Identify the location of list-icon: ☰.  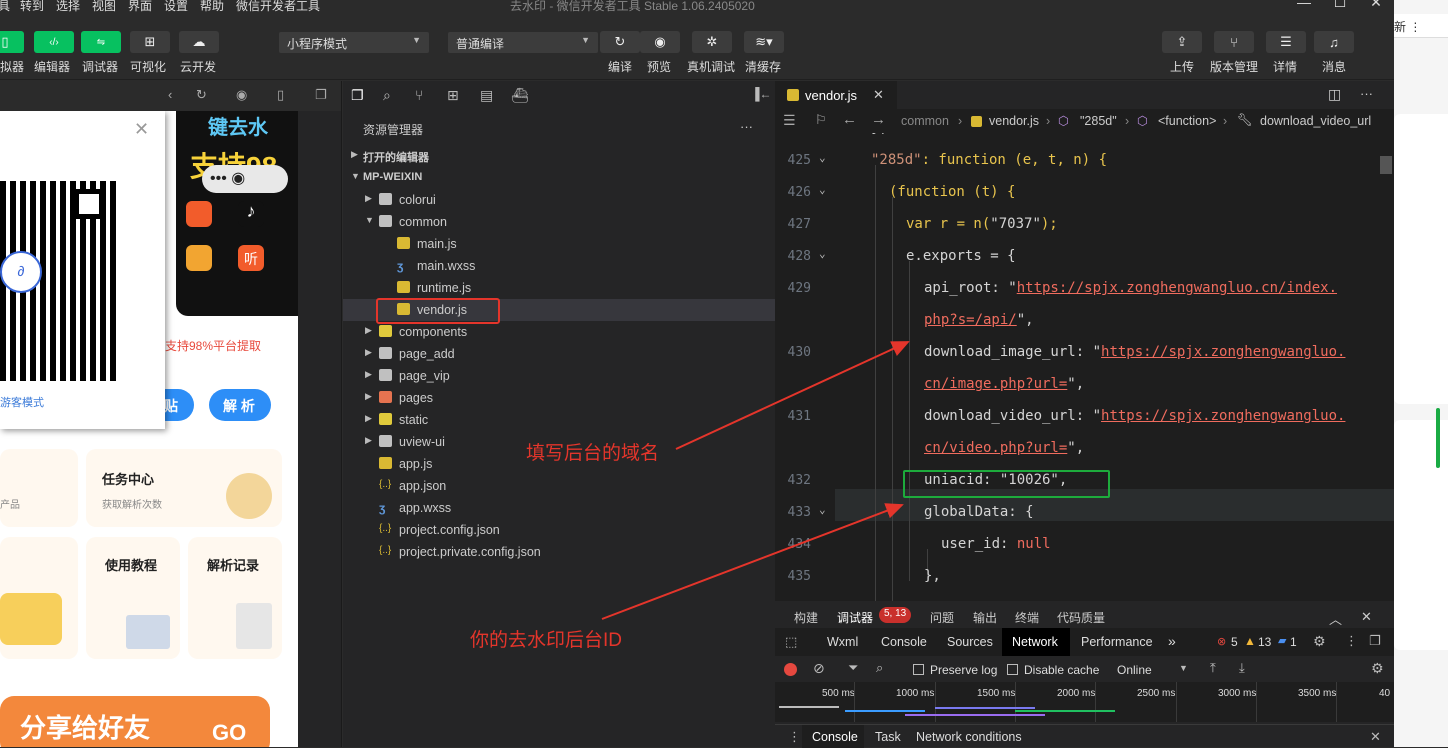
(789, 120).